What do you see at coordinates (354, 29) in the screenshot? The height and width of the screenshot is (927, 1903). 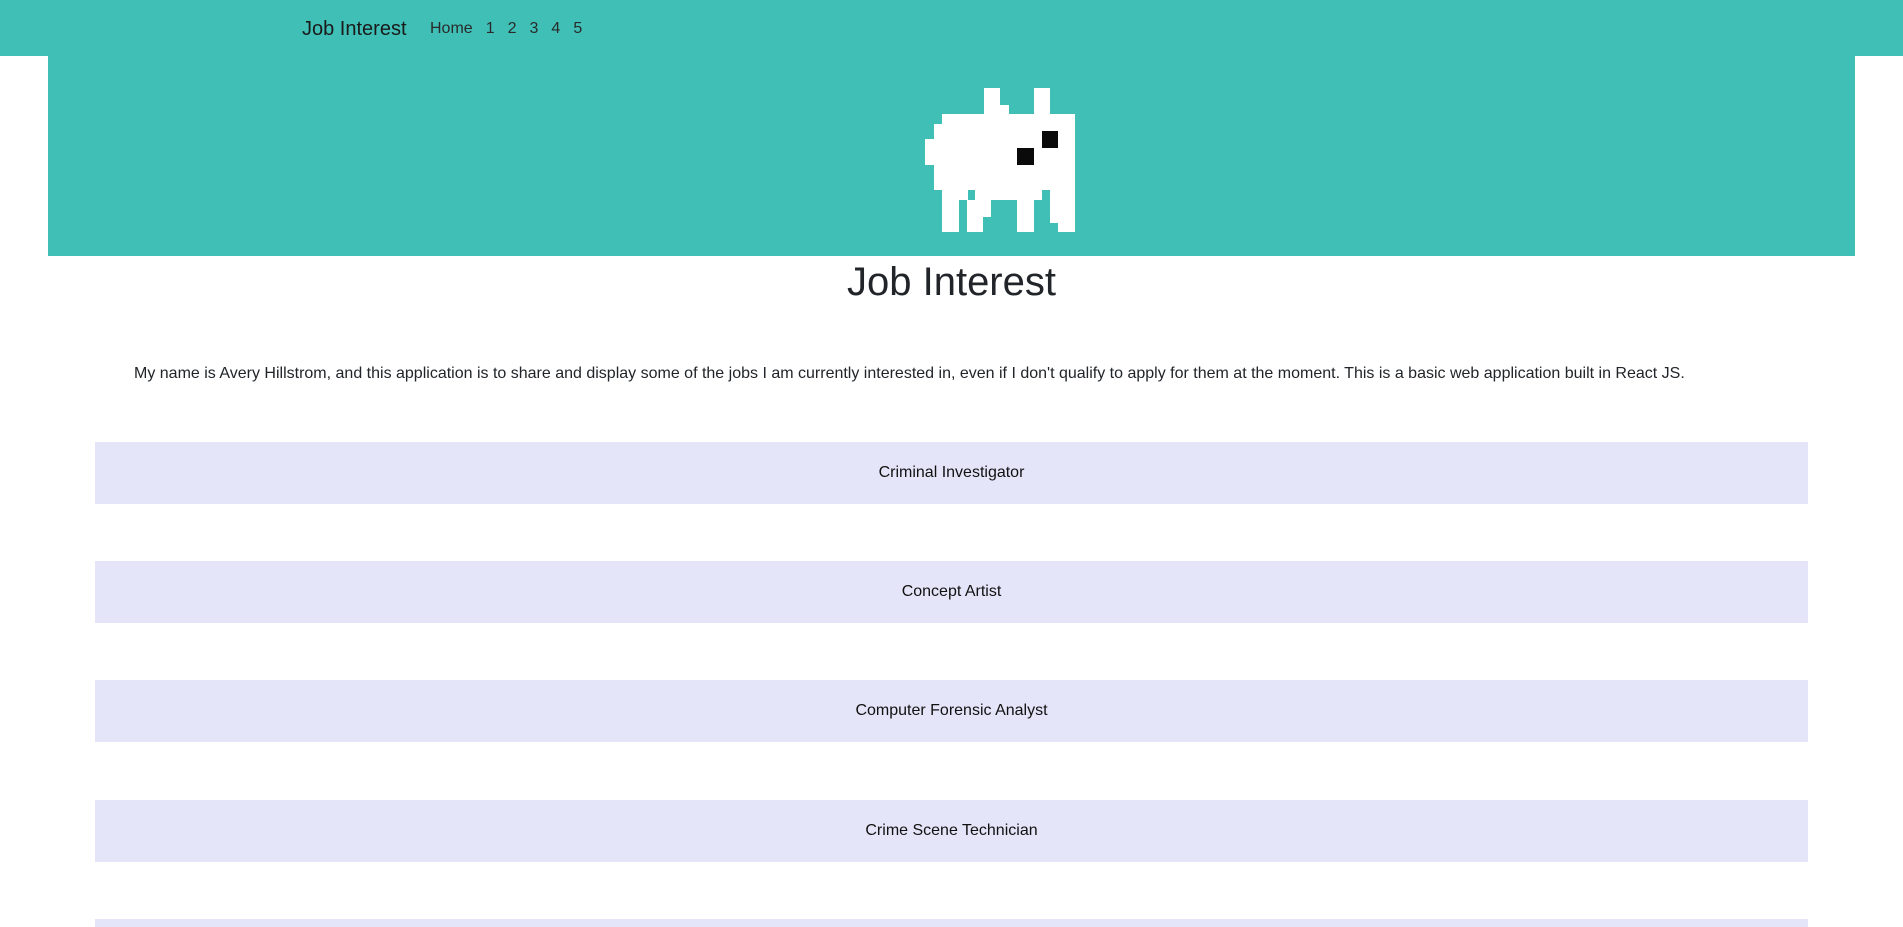 I see `brand-link: Job Interest` at bounding box center [354, 29].